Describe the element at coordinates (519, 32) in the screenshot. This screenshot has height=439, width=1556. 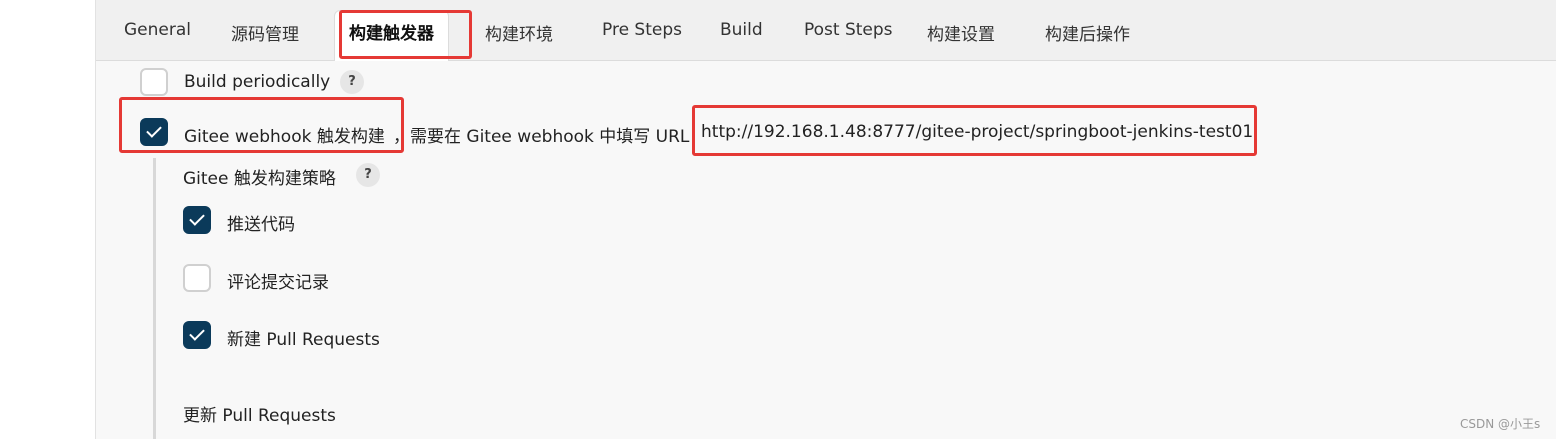
I see `tab-build-environment: 构建环境` at that location.